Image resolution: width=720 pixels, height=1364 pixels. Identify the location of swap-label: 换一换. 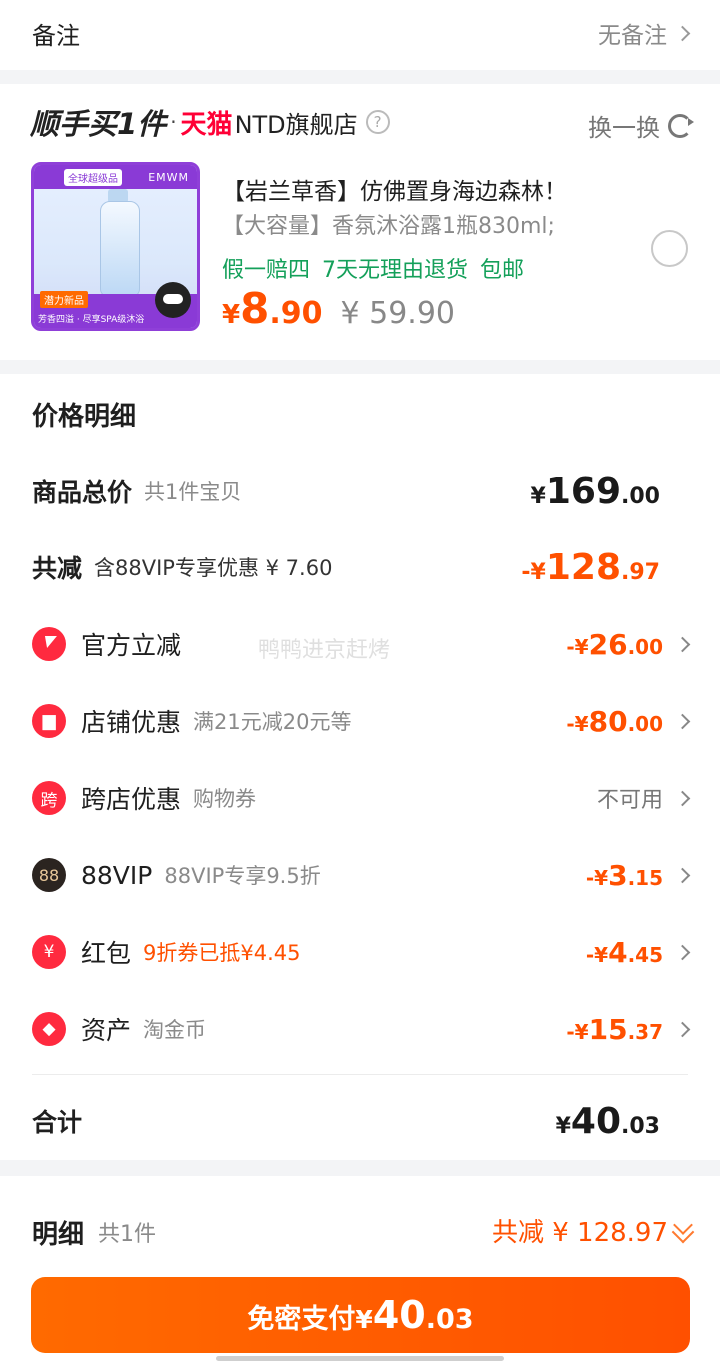
(624, 128).